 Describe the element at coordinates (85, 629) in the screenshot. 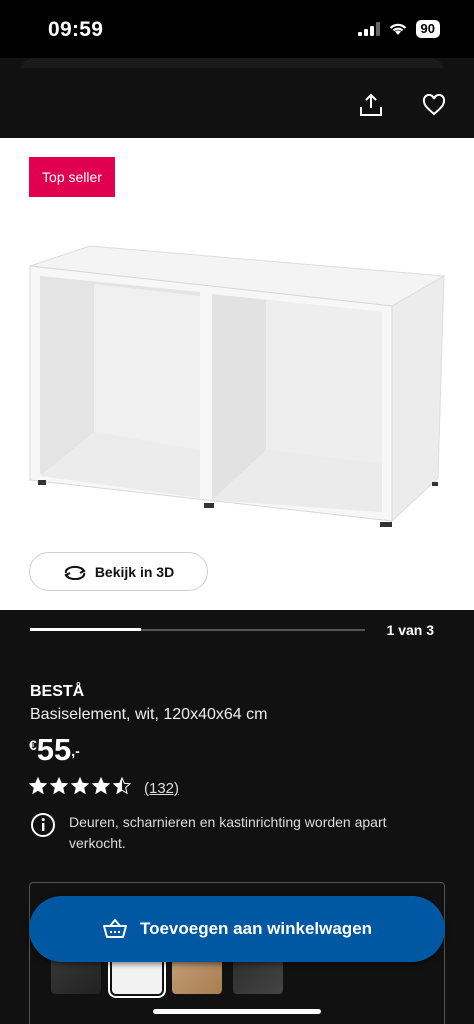

I see `gallery-progress-fill` at that location.